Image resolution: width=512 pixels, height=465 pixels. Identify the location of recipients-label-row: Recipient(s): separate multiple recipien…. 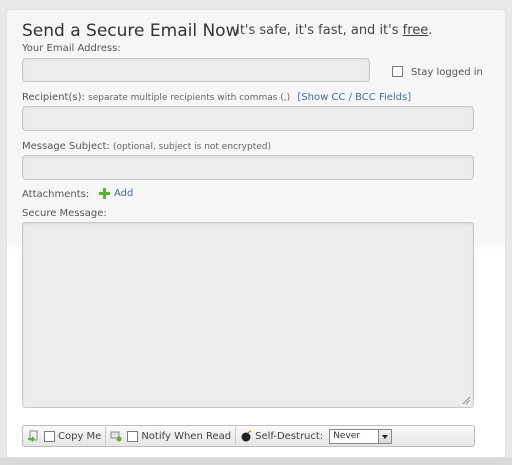
(216, 97).